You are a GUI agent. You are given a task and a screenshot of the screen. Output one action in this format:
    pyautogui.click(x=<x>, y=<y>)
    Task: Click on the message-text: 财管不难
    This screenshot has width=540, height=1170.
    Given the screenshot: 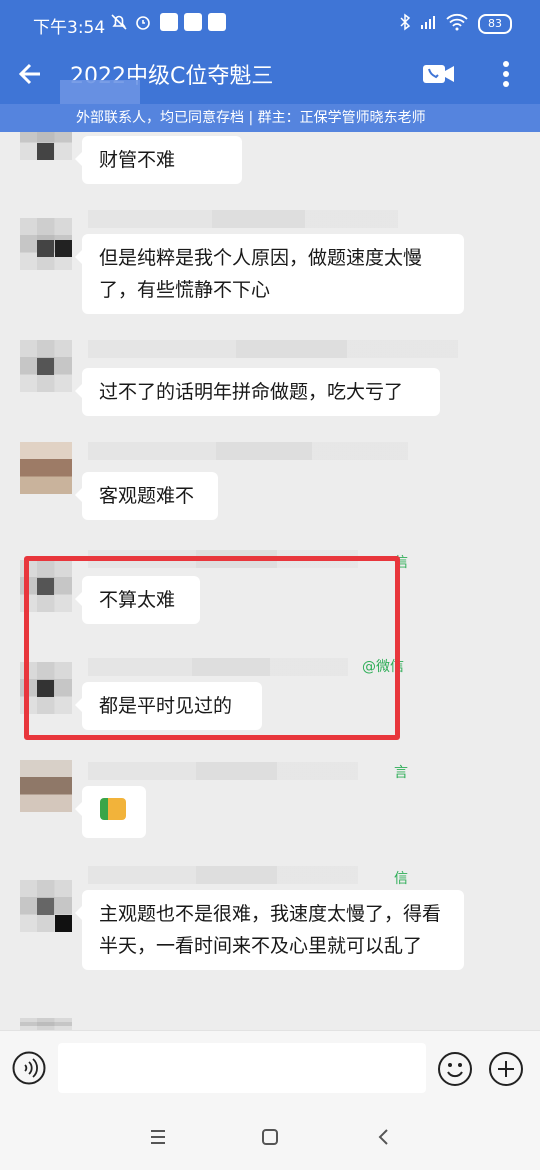 What is the action you would take?
    pyautogui.click(x=137, y=160)
    